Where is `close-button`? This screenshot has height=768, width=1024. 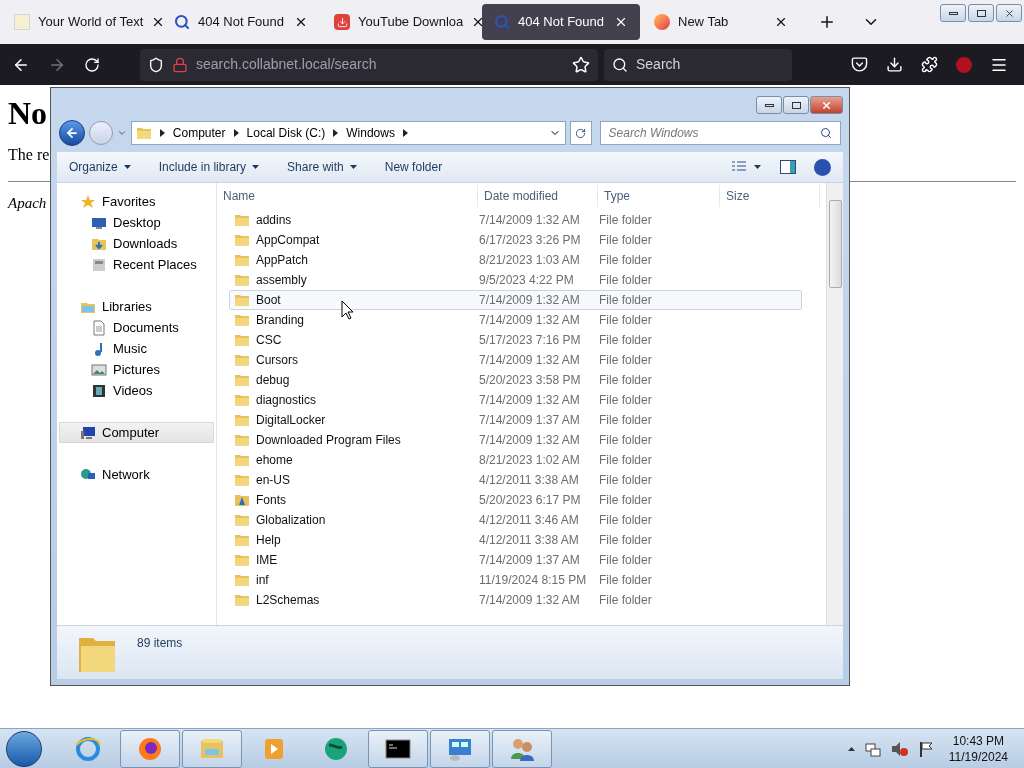
close-button is located at coordinates (826, 105).